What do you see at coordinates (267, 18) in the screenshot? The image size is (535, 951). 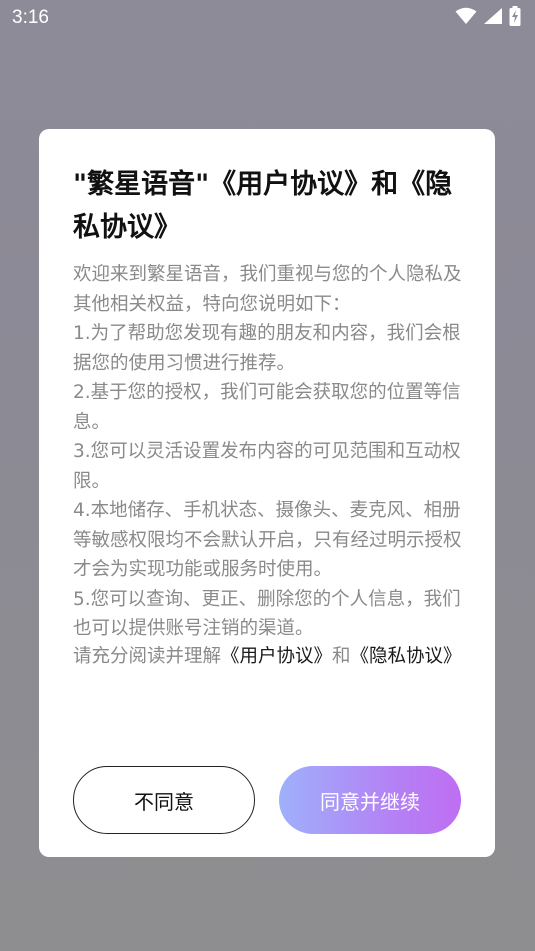 I see `status-bar: 3:16` at bounding box center [267, 18].